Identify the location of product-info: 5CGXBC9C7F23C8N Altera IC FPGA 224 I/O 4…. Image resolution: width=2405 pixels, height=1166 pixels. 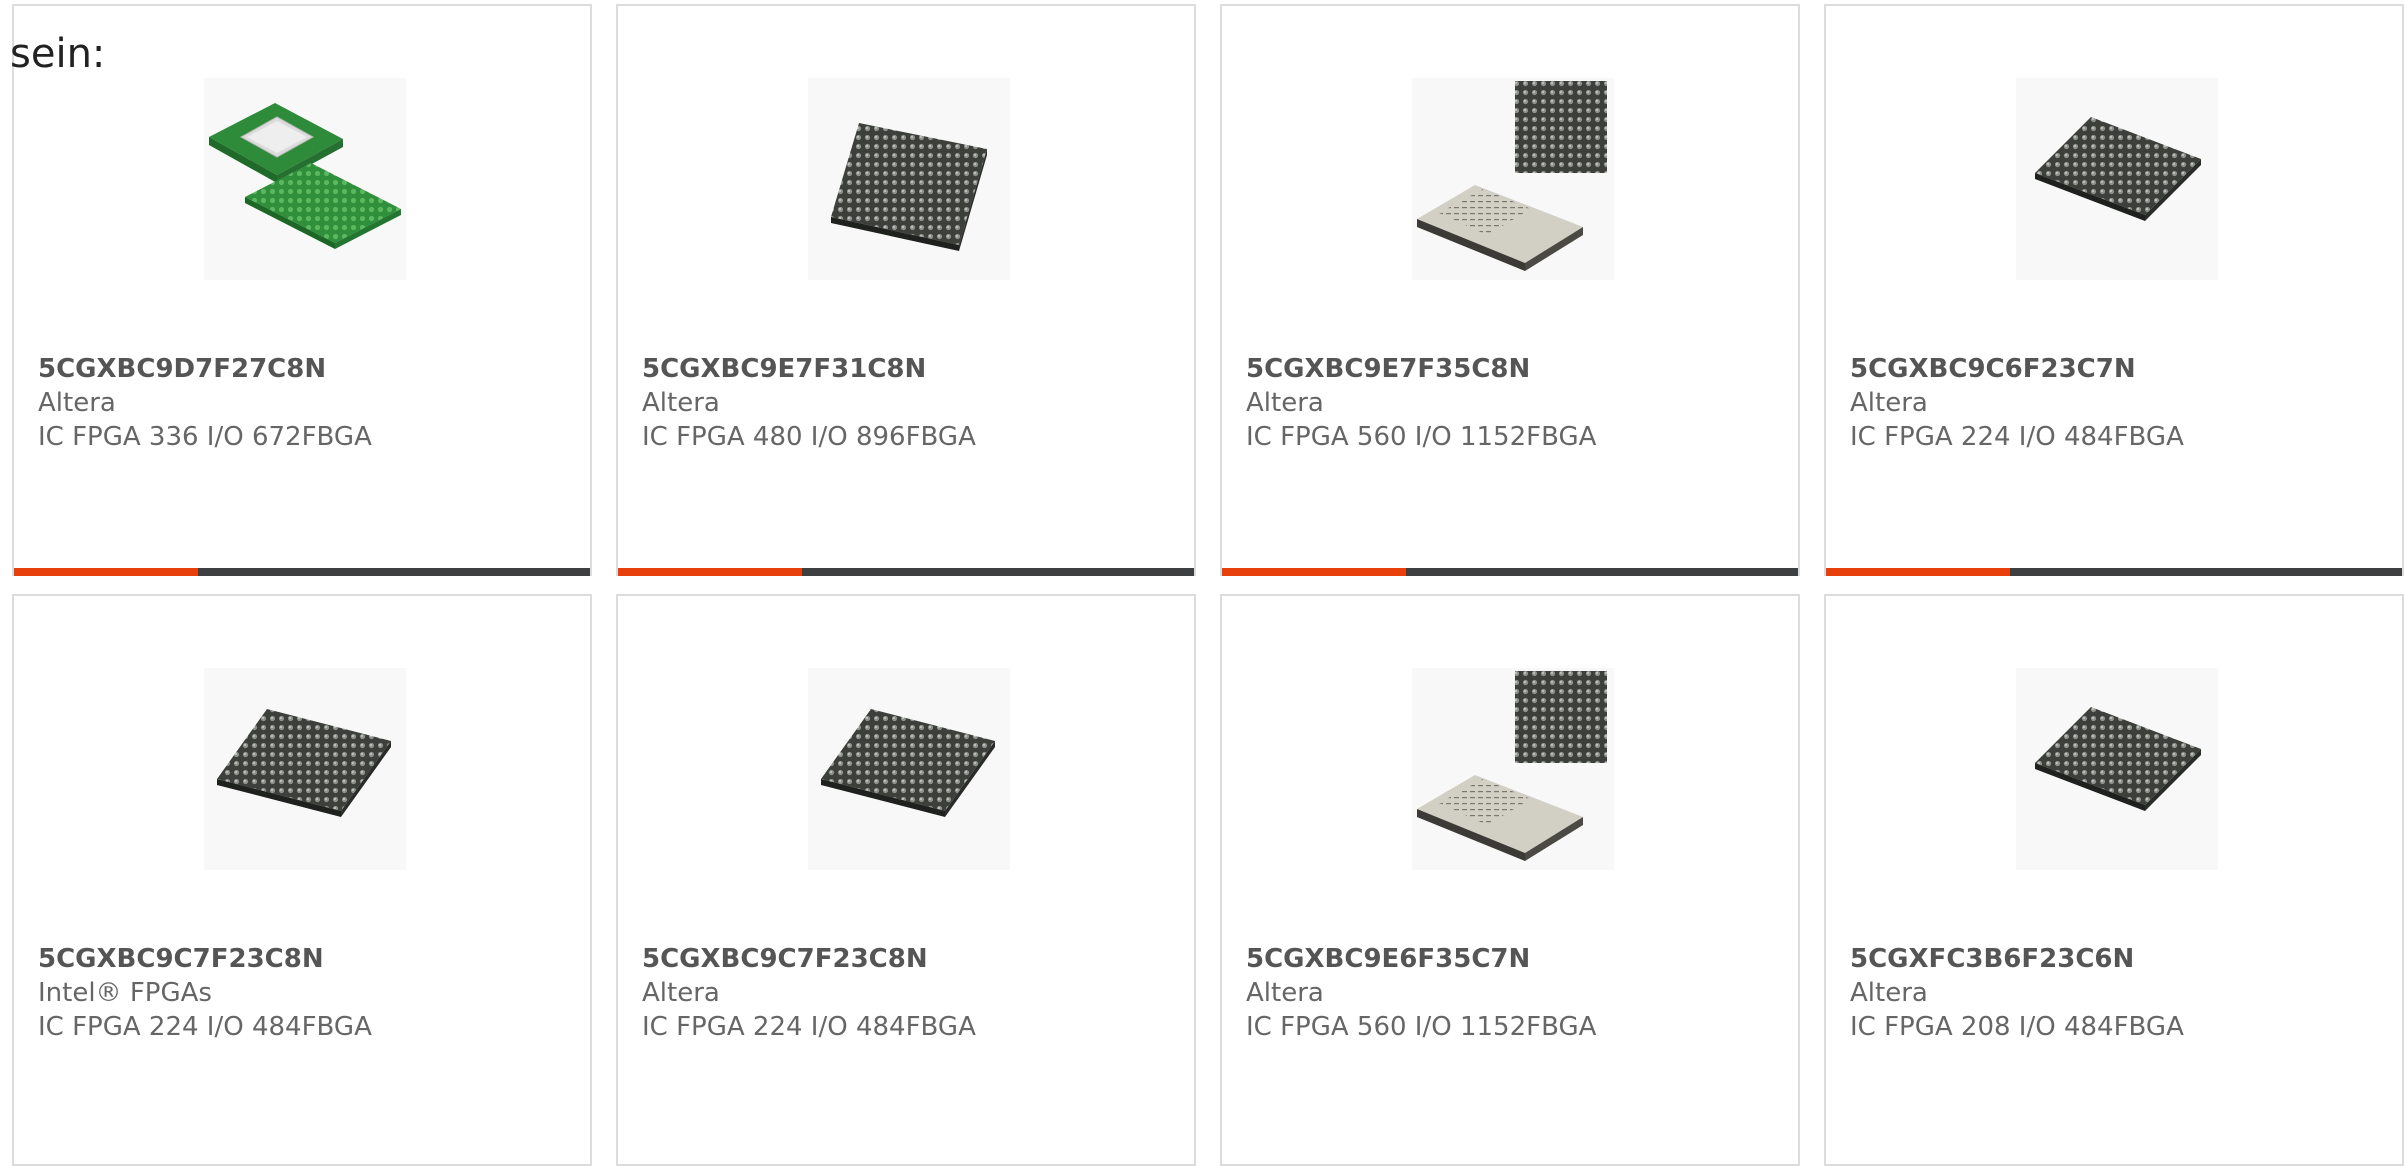
(908, 993).